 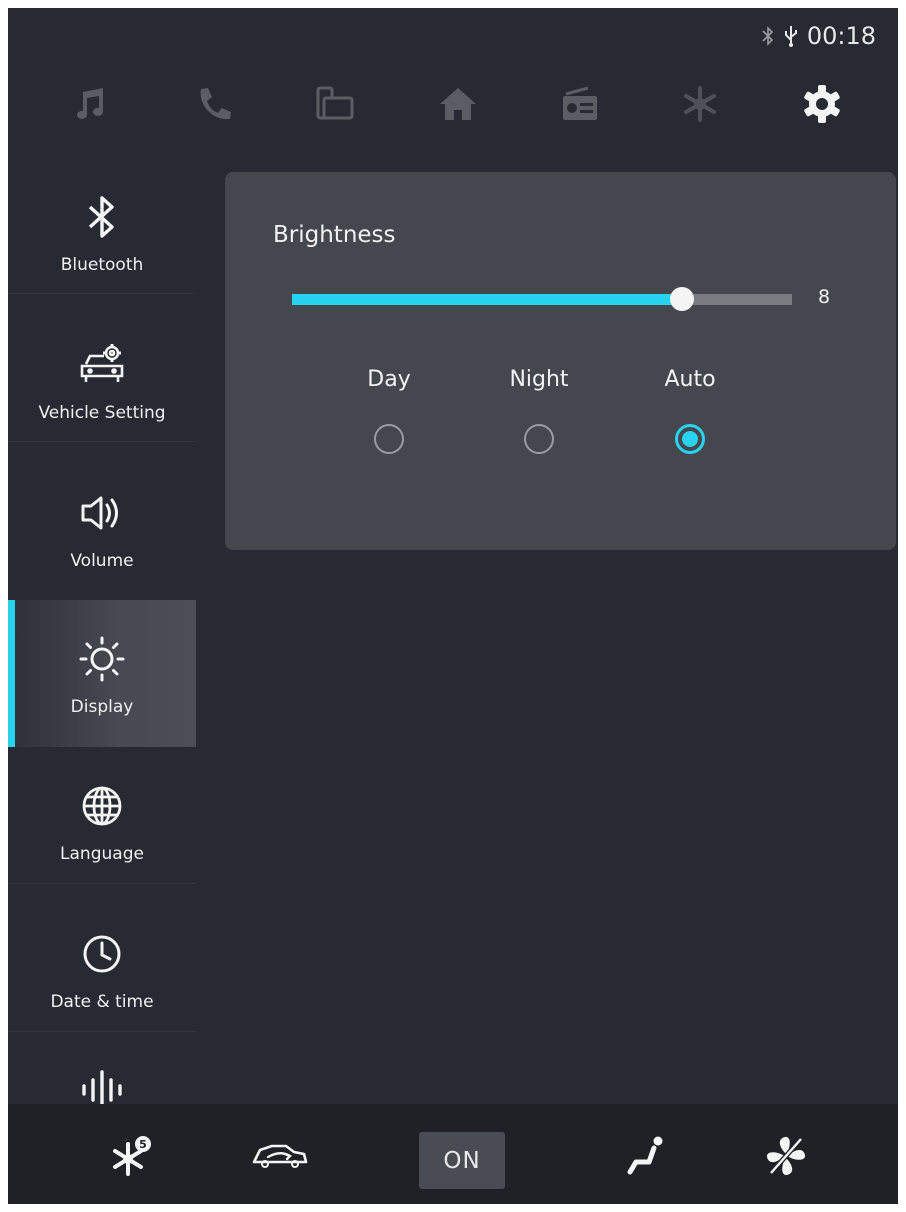 I want to click on sidebar-item-bluetooth: Bluetooth, so click(x=102, y=231).